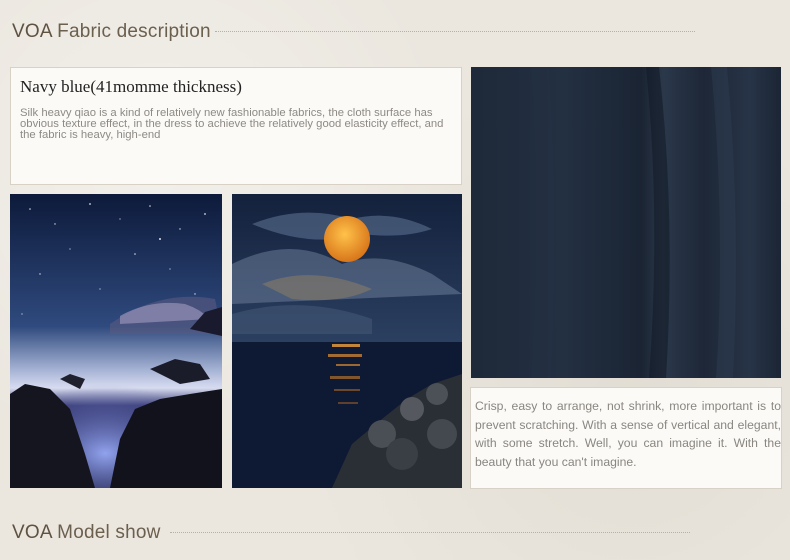 This screenshot has height=560, width=790. I want to click on fabric-section-heading: Fabric description, so click(134, 31).